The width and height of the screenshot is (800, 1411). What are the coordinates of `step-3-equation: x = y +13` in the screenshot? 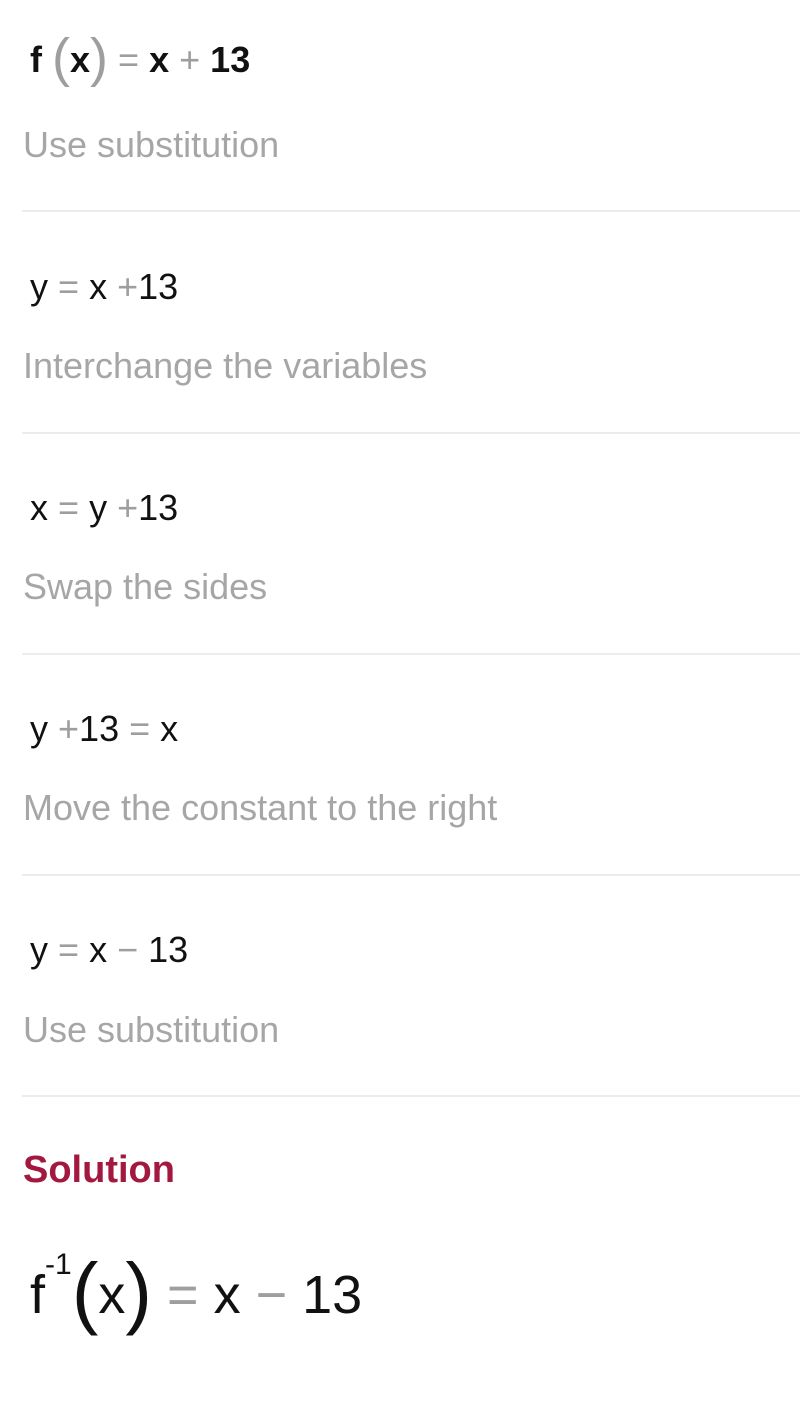 It's located at (104, 508).